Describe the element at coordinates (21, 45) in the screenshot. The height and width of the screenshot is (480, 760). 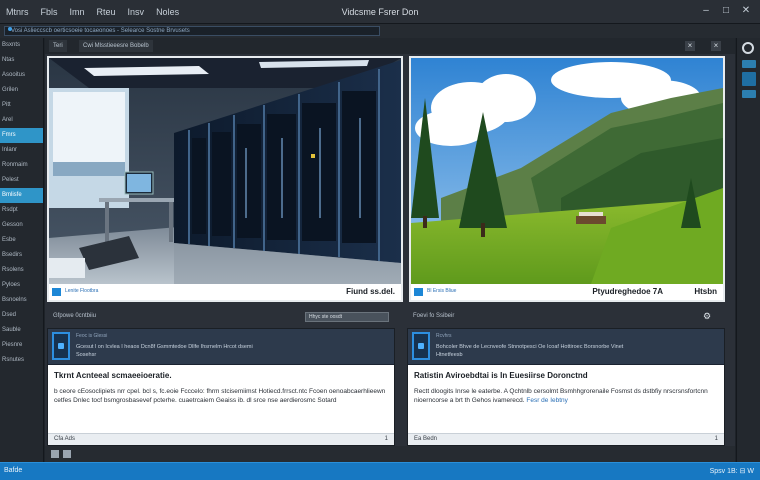
I see `sidebar-item-0: Bsxnts` at that location.